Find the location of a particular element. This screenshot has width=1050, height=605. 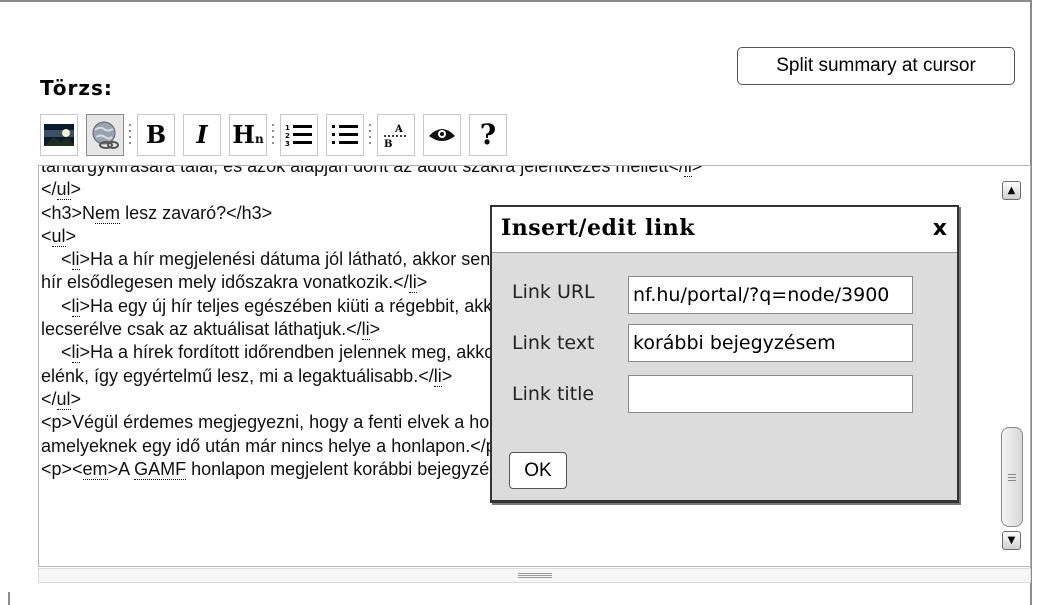

arrow-down-icon: ▼ is located at coordinates (1011, 540).